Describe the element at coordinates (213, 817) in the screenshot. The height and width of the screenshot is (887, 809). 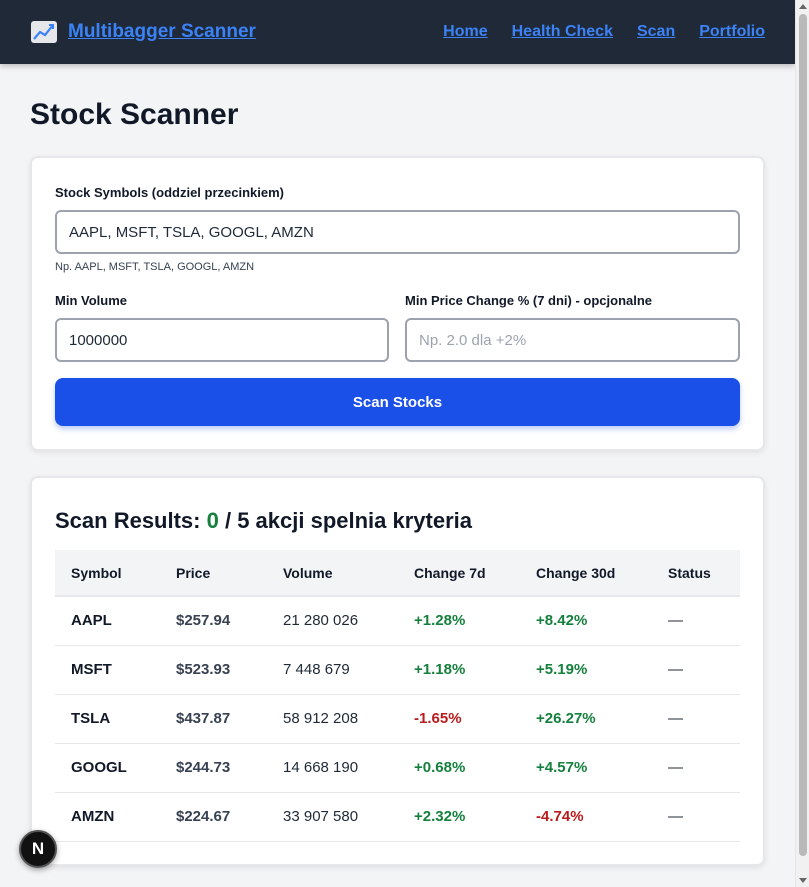
I see `cell-price: $224.67` at that location.